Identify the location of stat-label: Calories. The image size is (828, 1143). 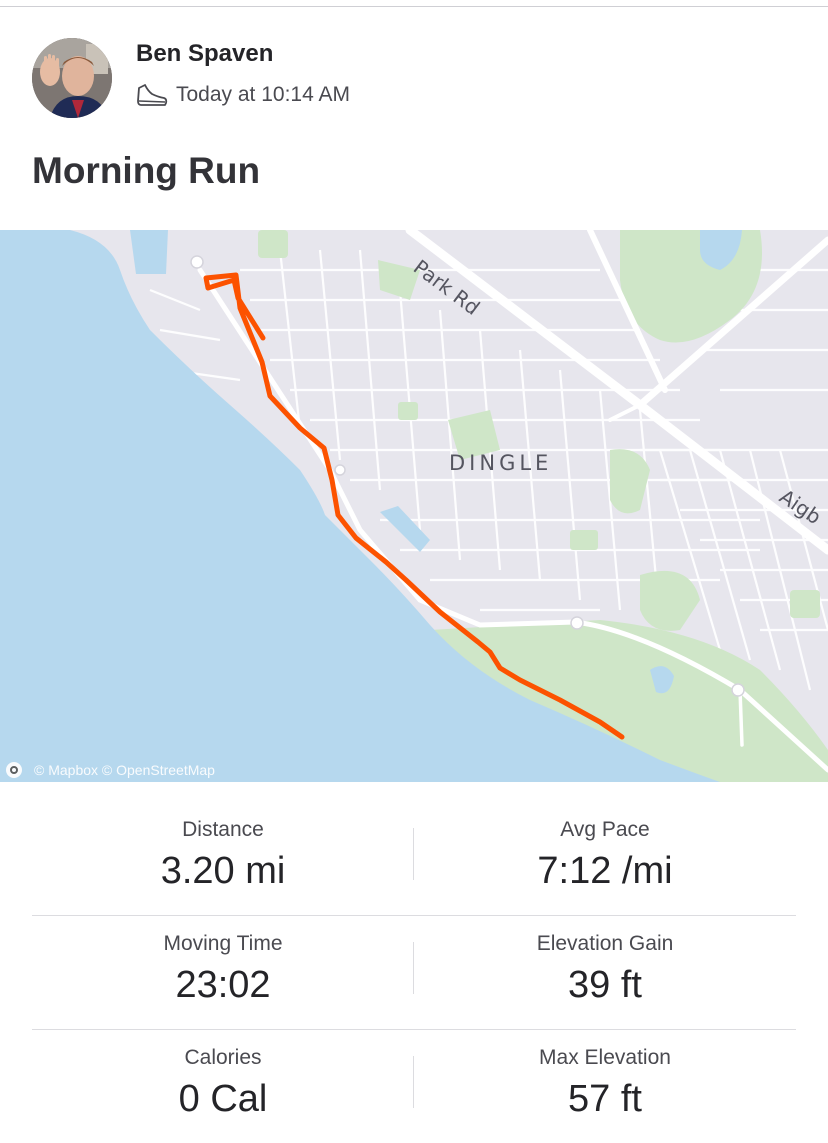
(223, 1057).